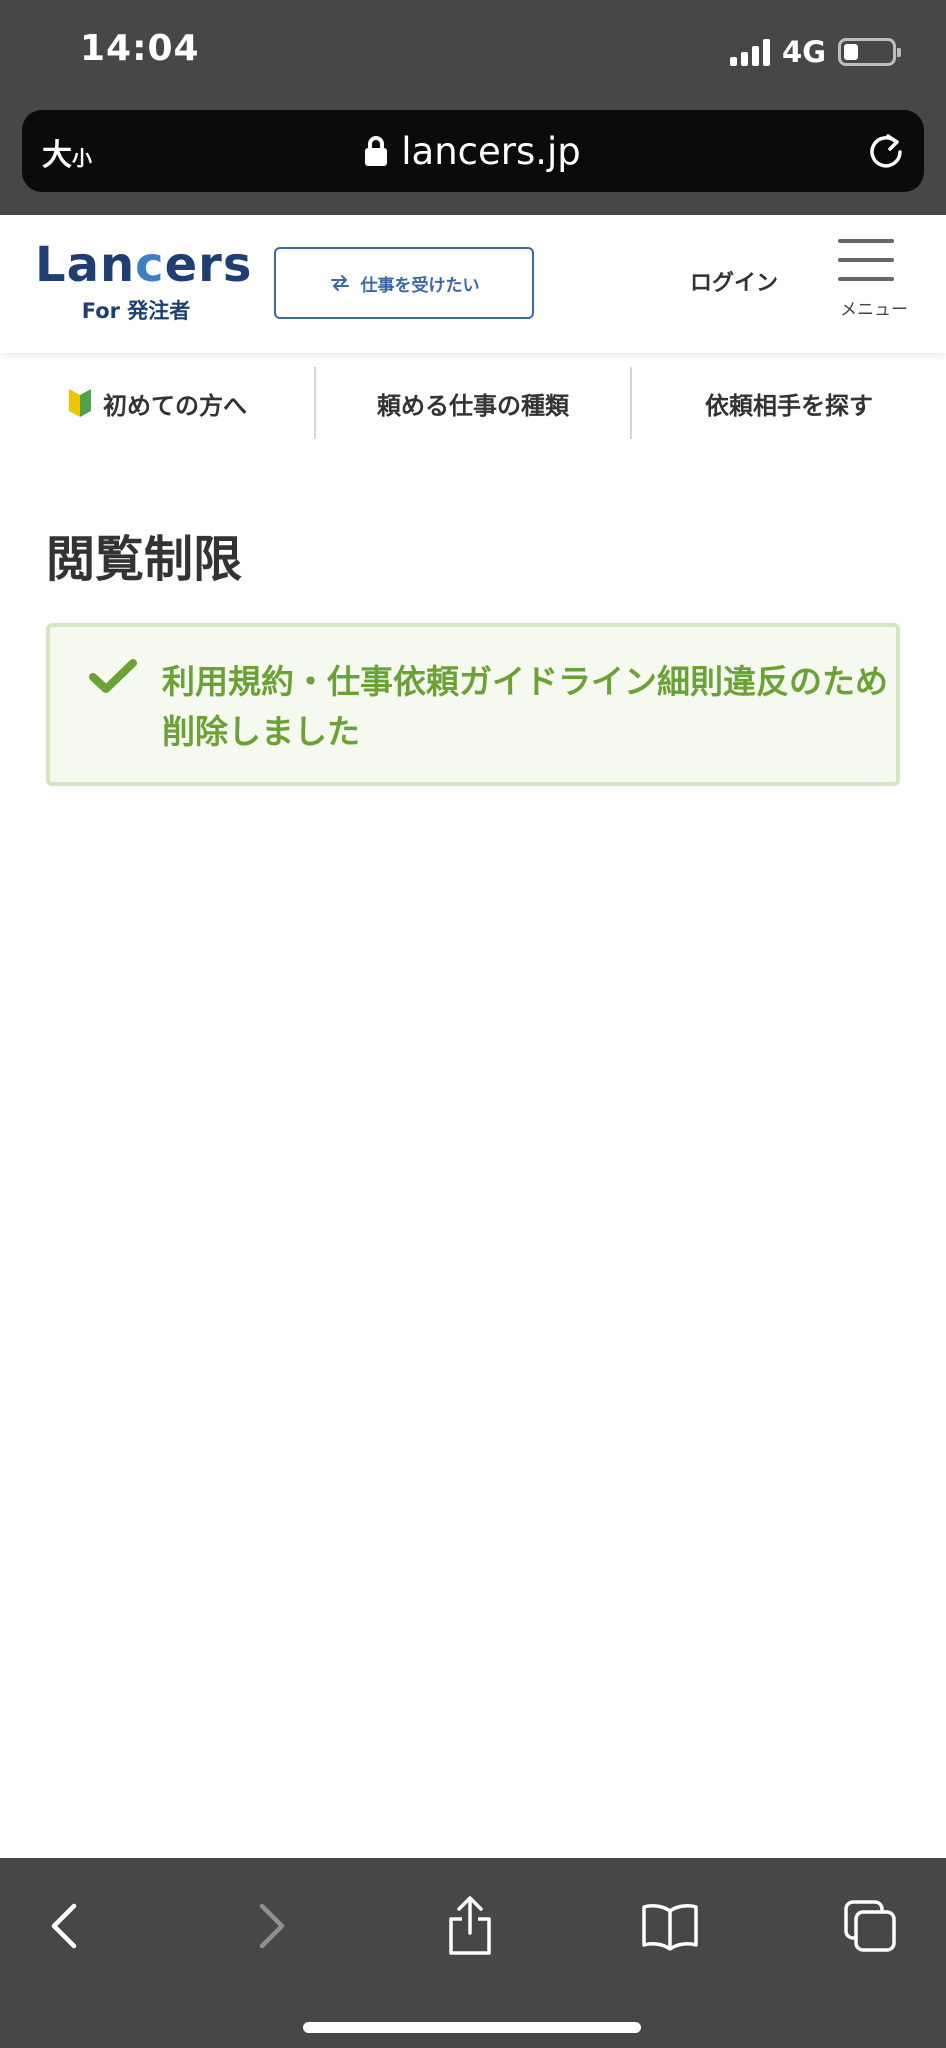 The image size is (946, 2048). Describe the element at coordinates (874, 284) in the screenshot. I see `menu-button: メニュー` at that location.